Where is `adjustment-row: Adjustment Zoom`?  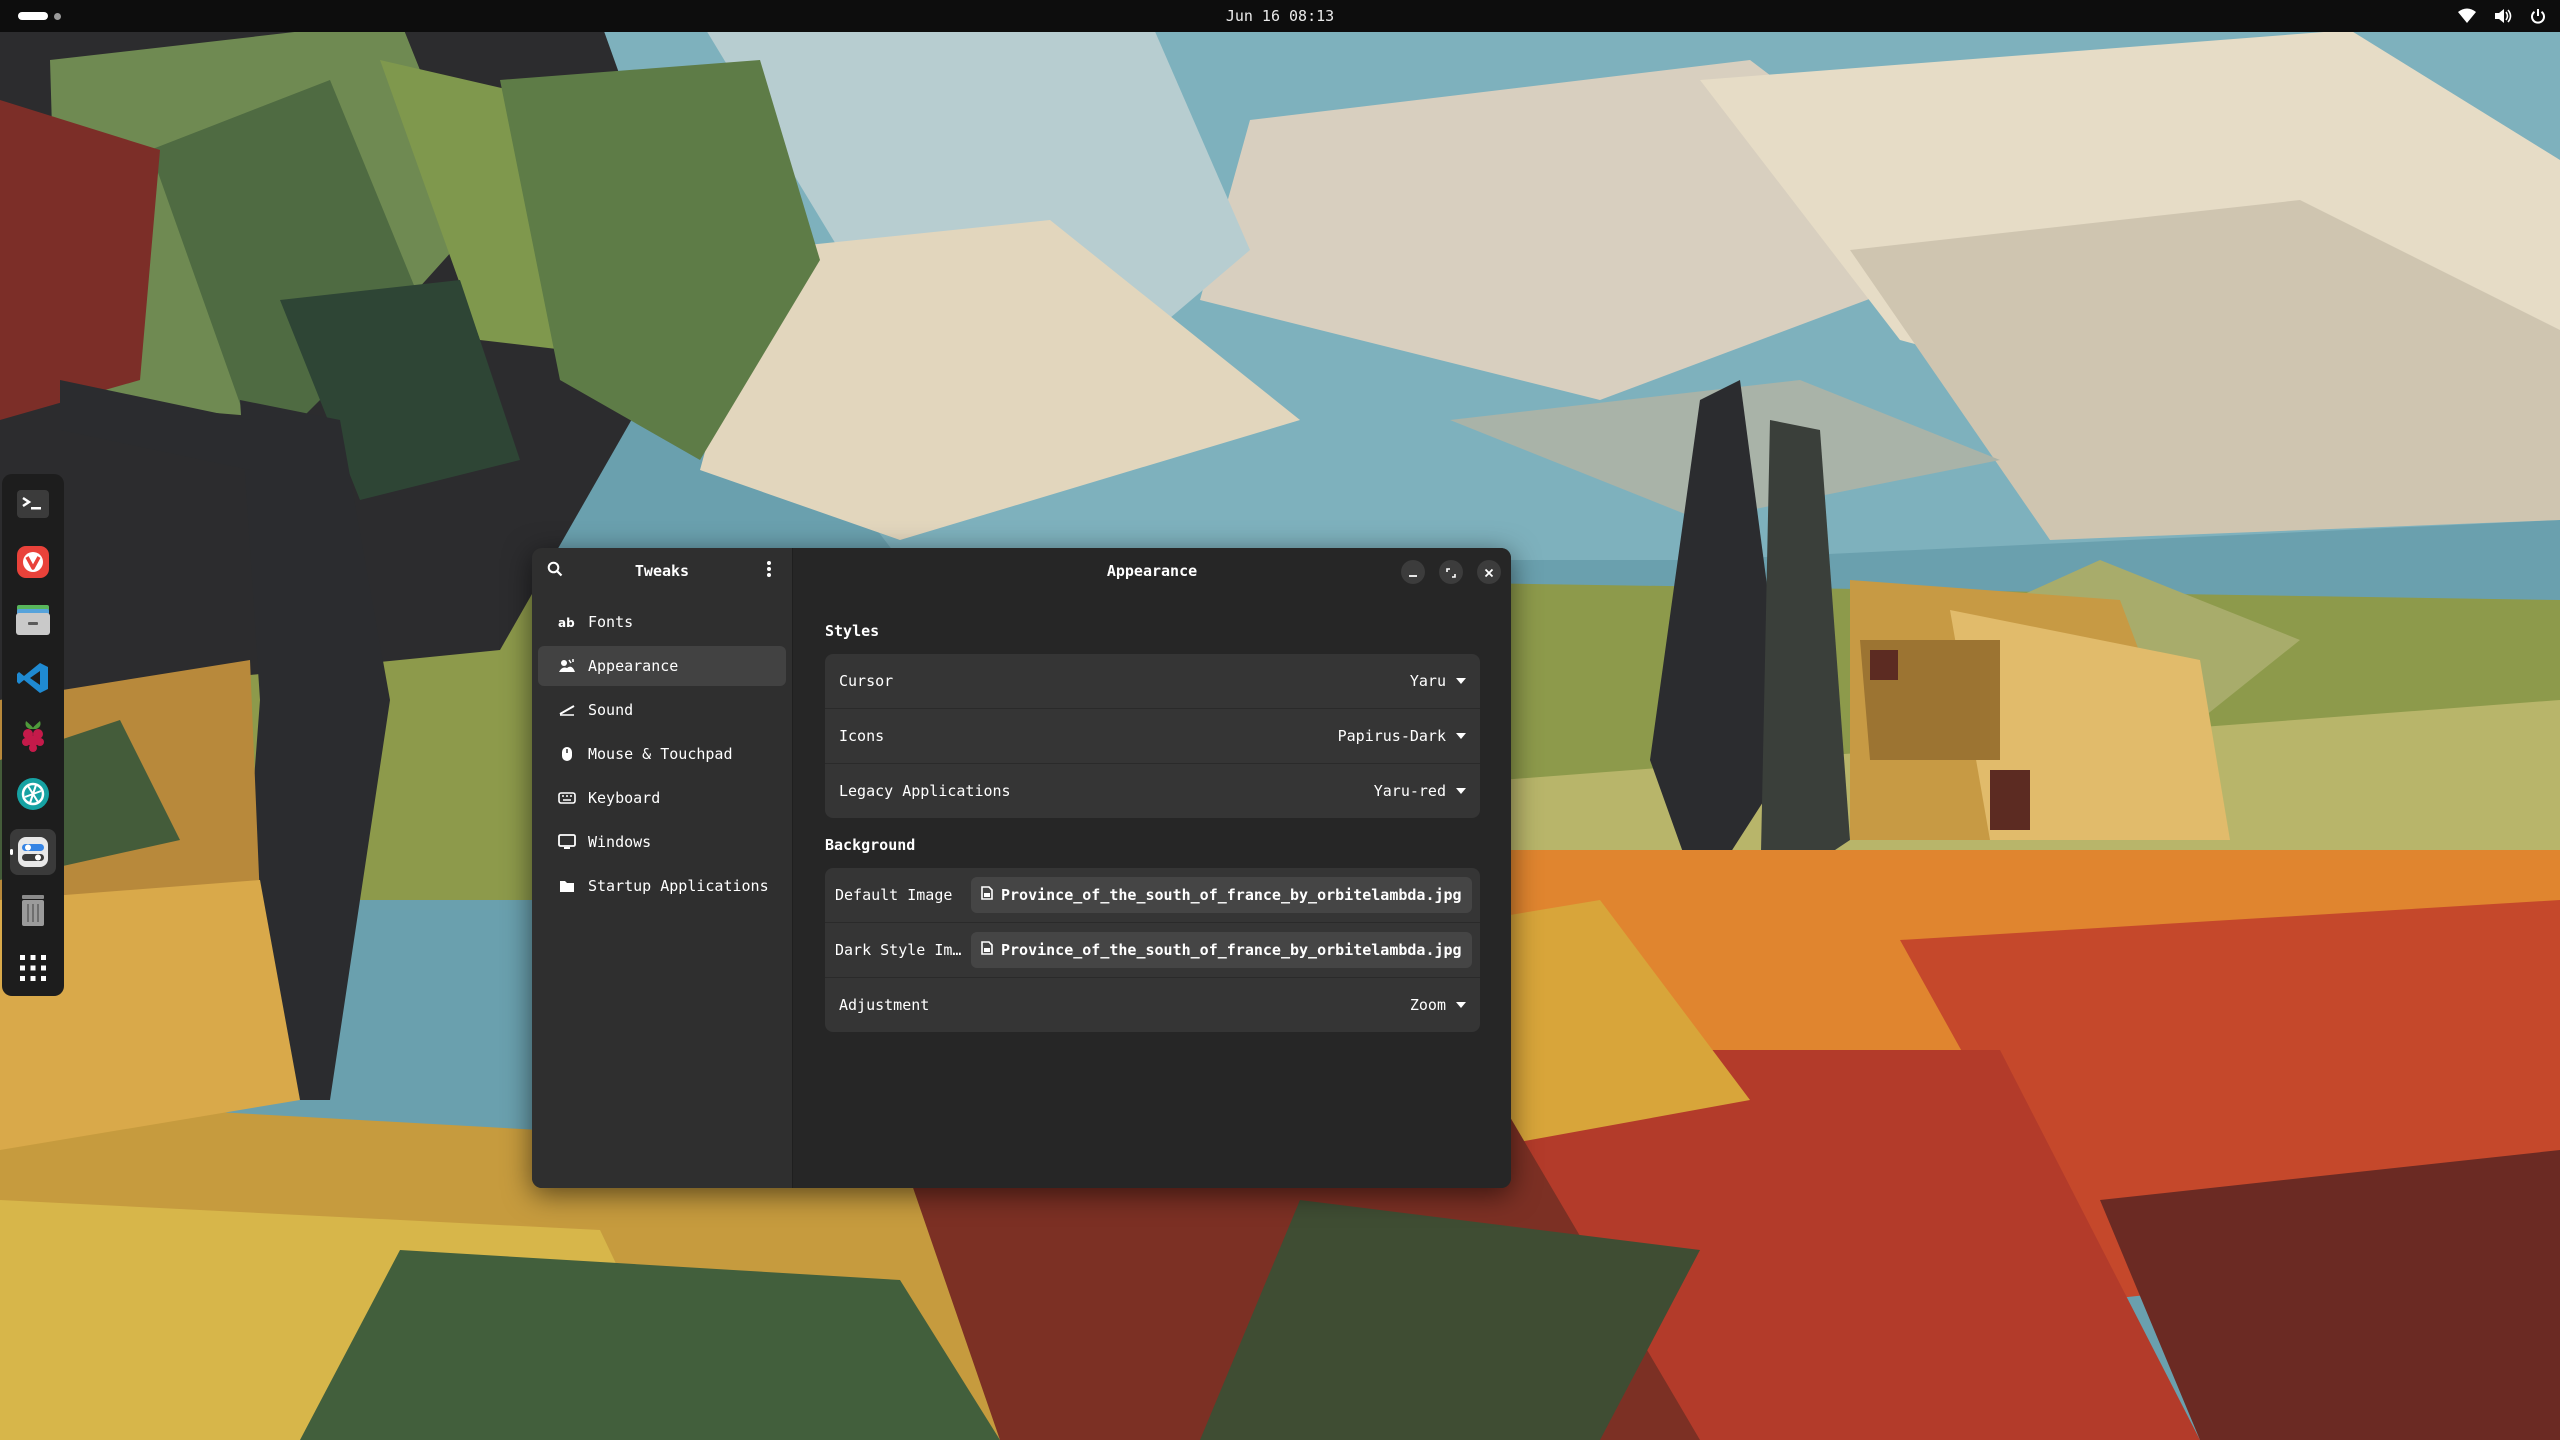
adjustment-row: Adjustment Zoom is located at coordinates (1152, 1005).